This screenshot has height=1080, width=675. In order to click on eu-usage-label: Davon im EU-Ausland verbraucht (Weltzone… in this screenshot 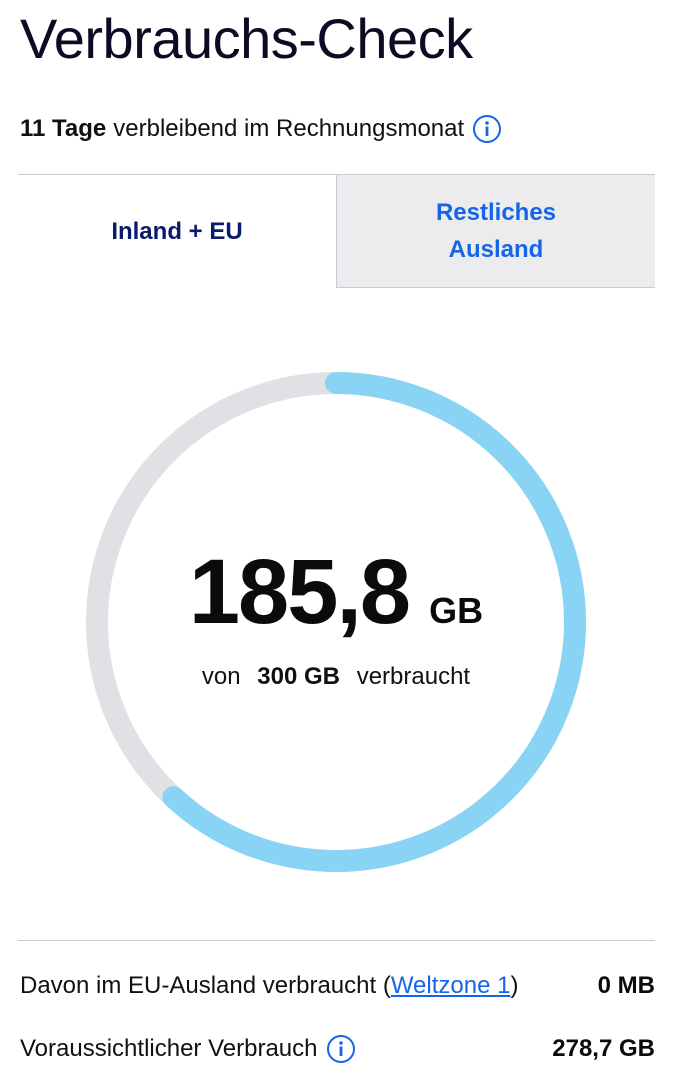, I will do `click(269, 986)`.